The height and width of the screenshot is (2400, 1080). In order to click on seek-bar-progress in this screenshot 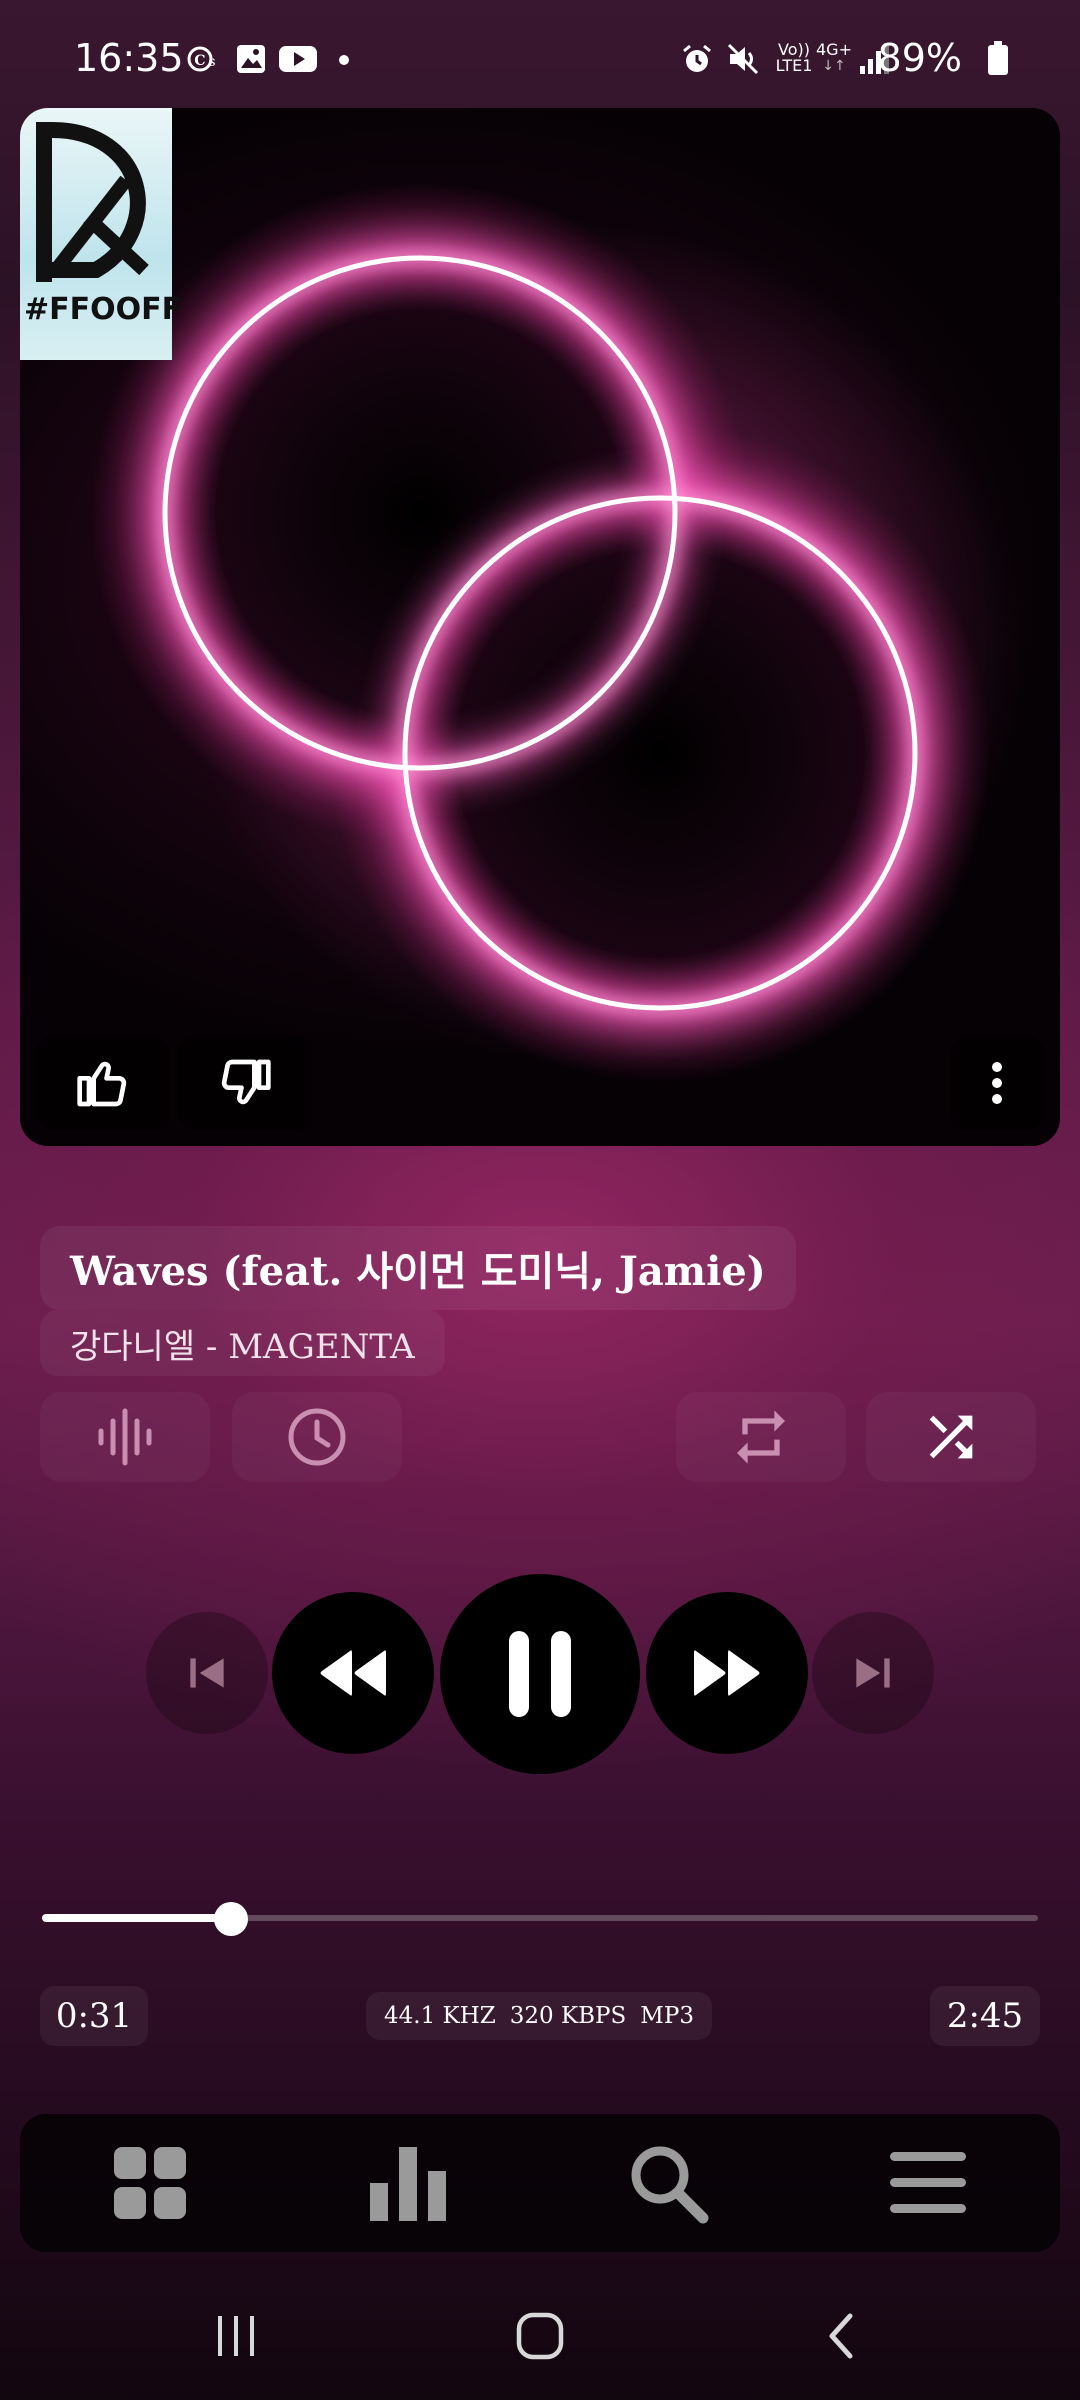, I will do `click(137, 1918)`.